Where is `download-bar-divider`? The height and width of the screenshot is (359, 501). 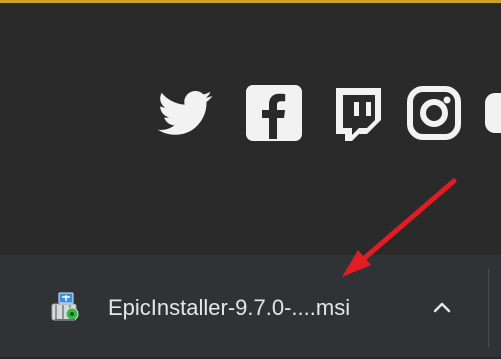 download-bar-divider is located at coordinates (488, 308).